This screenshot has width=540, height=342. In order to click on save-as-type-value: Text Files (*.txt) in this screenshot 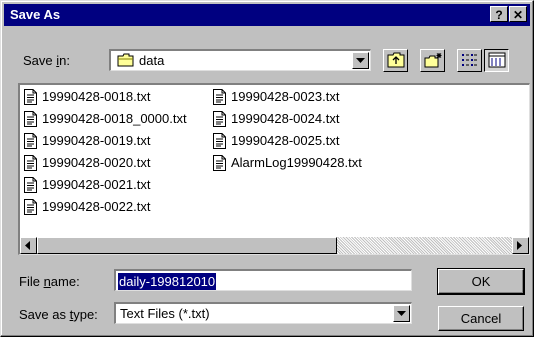, I will do `click(165, 313)`.